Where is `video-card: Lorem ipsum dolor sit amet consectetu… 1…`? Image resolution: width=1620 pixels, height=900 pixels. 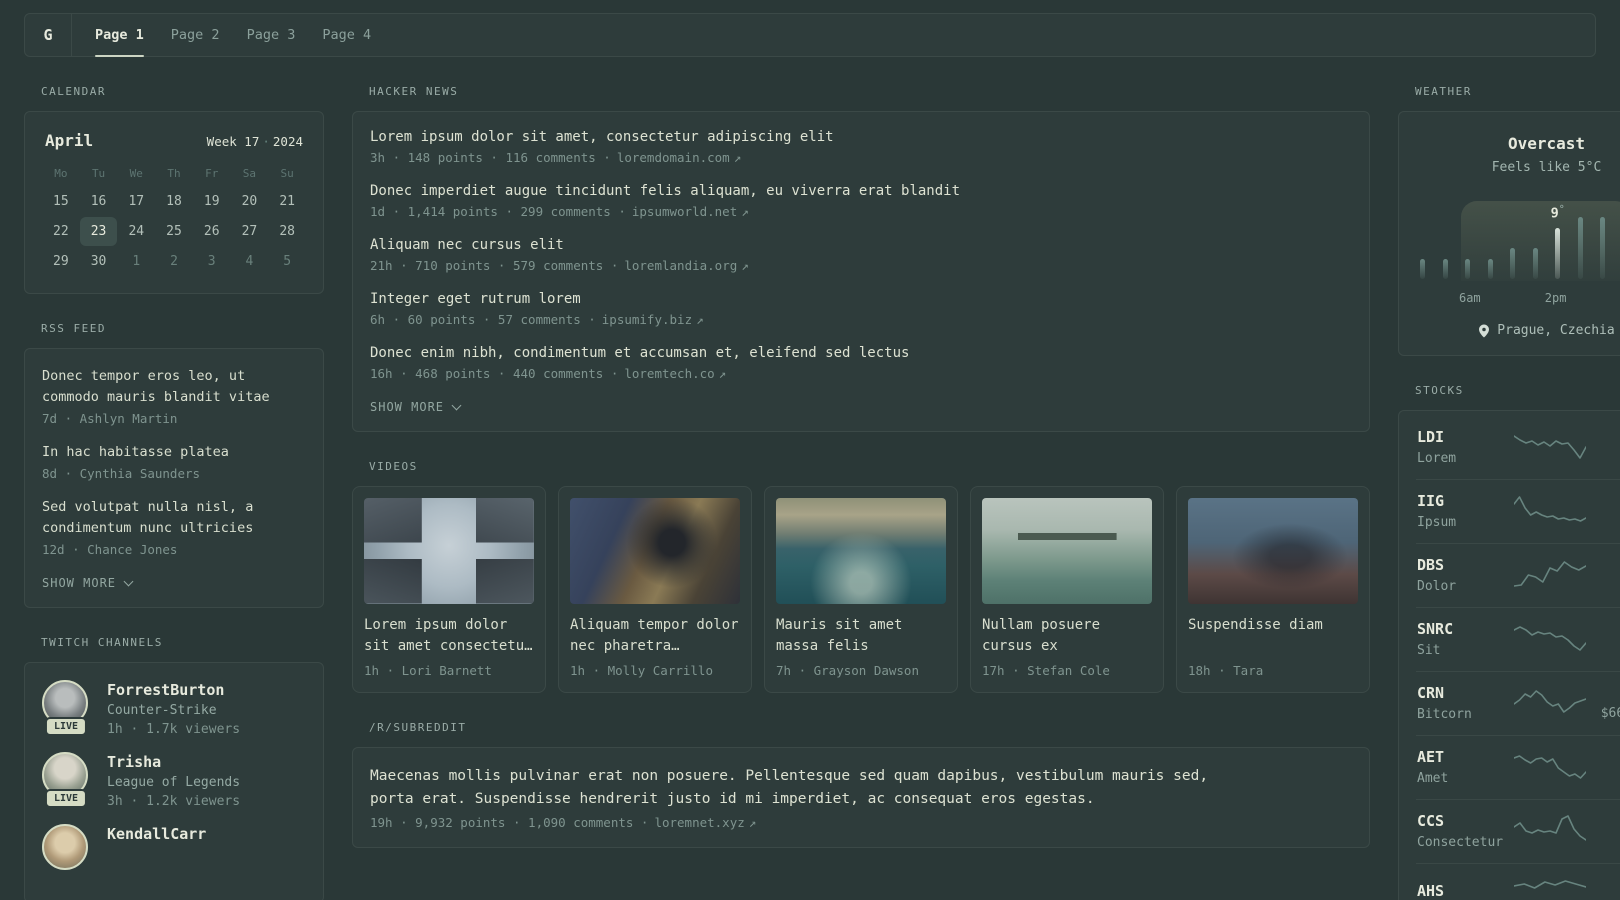 video-card: Lorem ipsum dolor sit amet consectetu… 1… is located at coordinates (449, 589).